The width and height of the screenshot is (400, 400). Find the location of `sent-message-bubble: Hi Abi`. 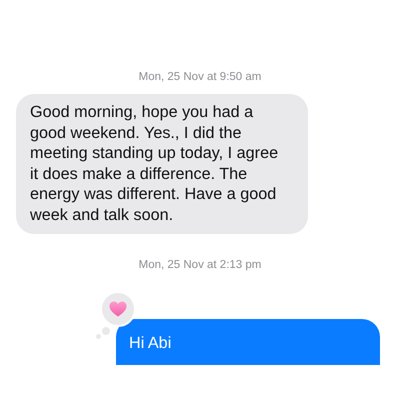

sent-message-bubble: Hi Abi is located at coordinates (248, 341).